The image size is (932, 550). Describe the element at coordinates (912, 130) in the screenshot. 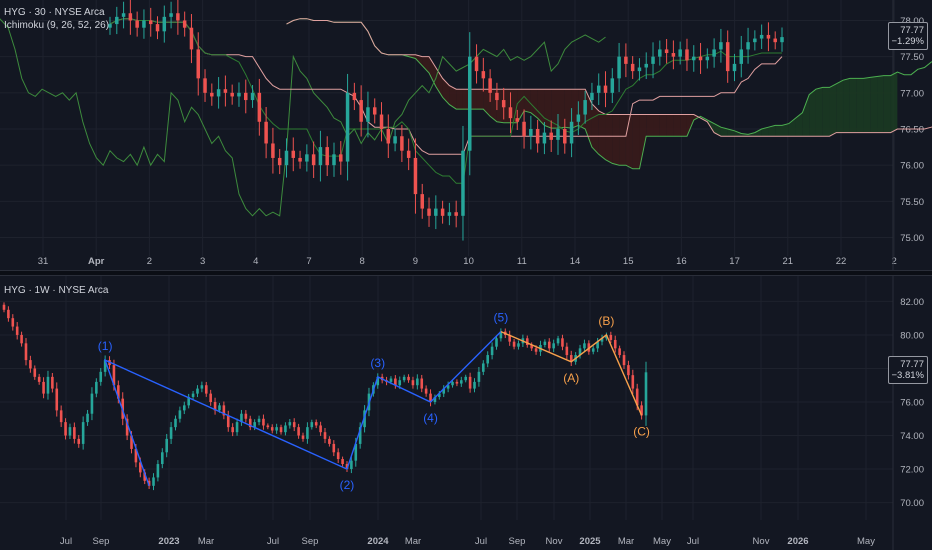

I see `y-tick-label: 76.50` at that location.